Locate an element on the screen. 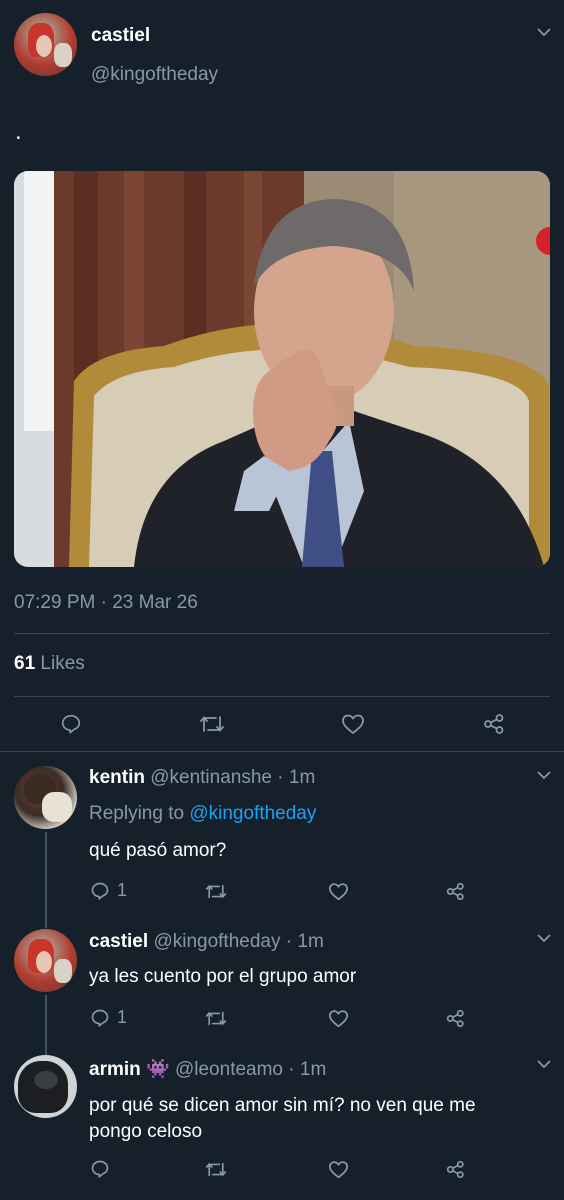 This screenshot has height=1200, width=564. reply-handle: @leonteamo is located at coordinates (229, 1069).